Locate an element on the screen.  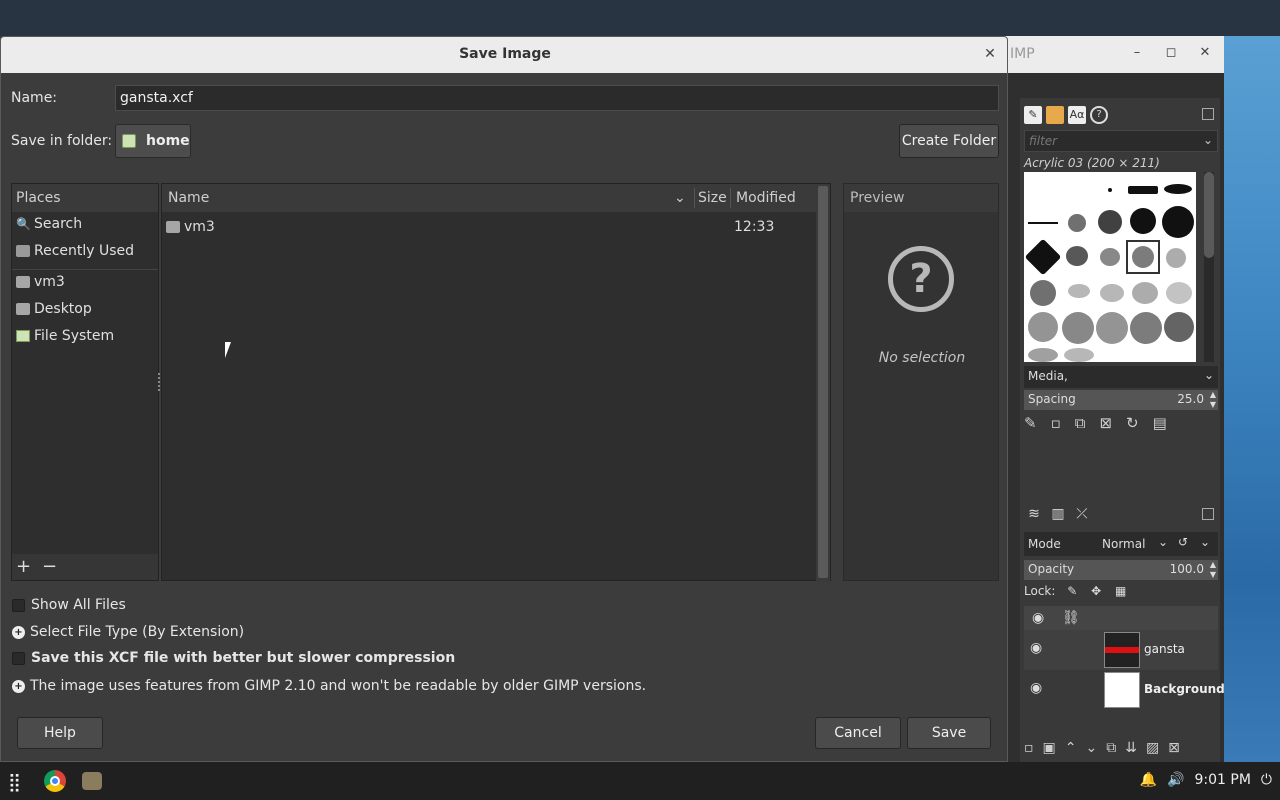
folder-path-button: home is located at coordinates (153, 141).